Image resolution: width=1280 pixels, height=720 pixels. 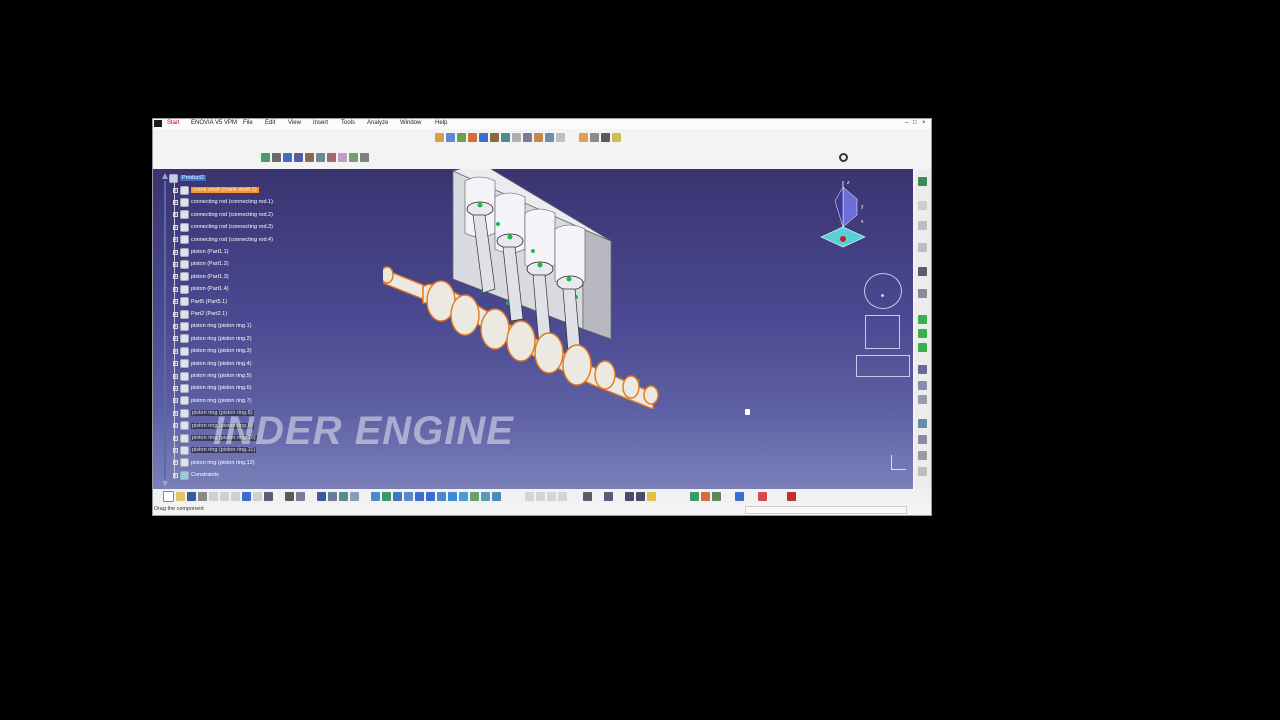 I want to click on scenes-icon, so click(x=922, y=399).